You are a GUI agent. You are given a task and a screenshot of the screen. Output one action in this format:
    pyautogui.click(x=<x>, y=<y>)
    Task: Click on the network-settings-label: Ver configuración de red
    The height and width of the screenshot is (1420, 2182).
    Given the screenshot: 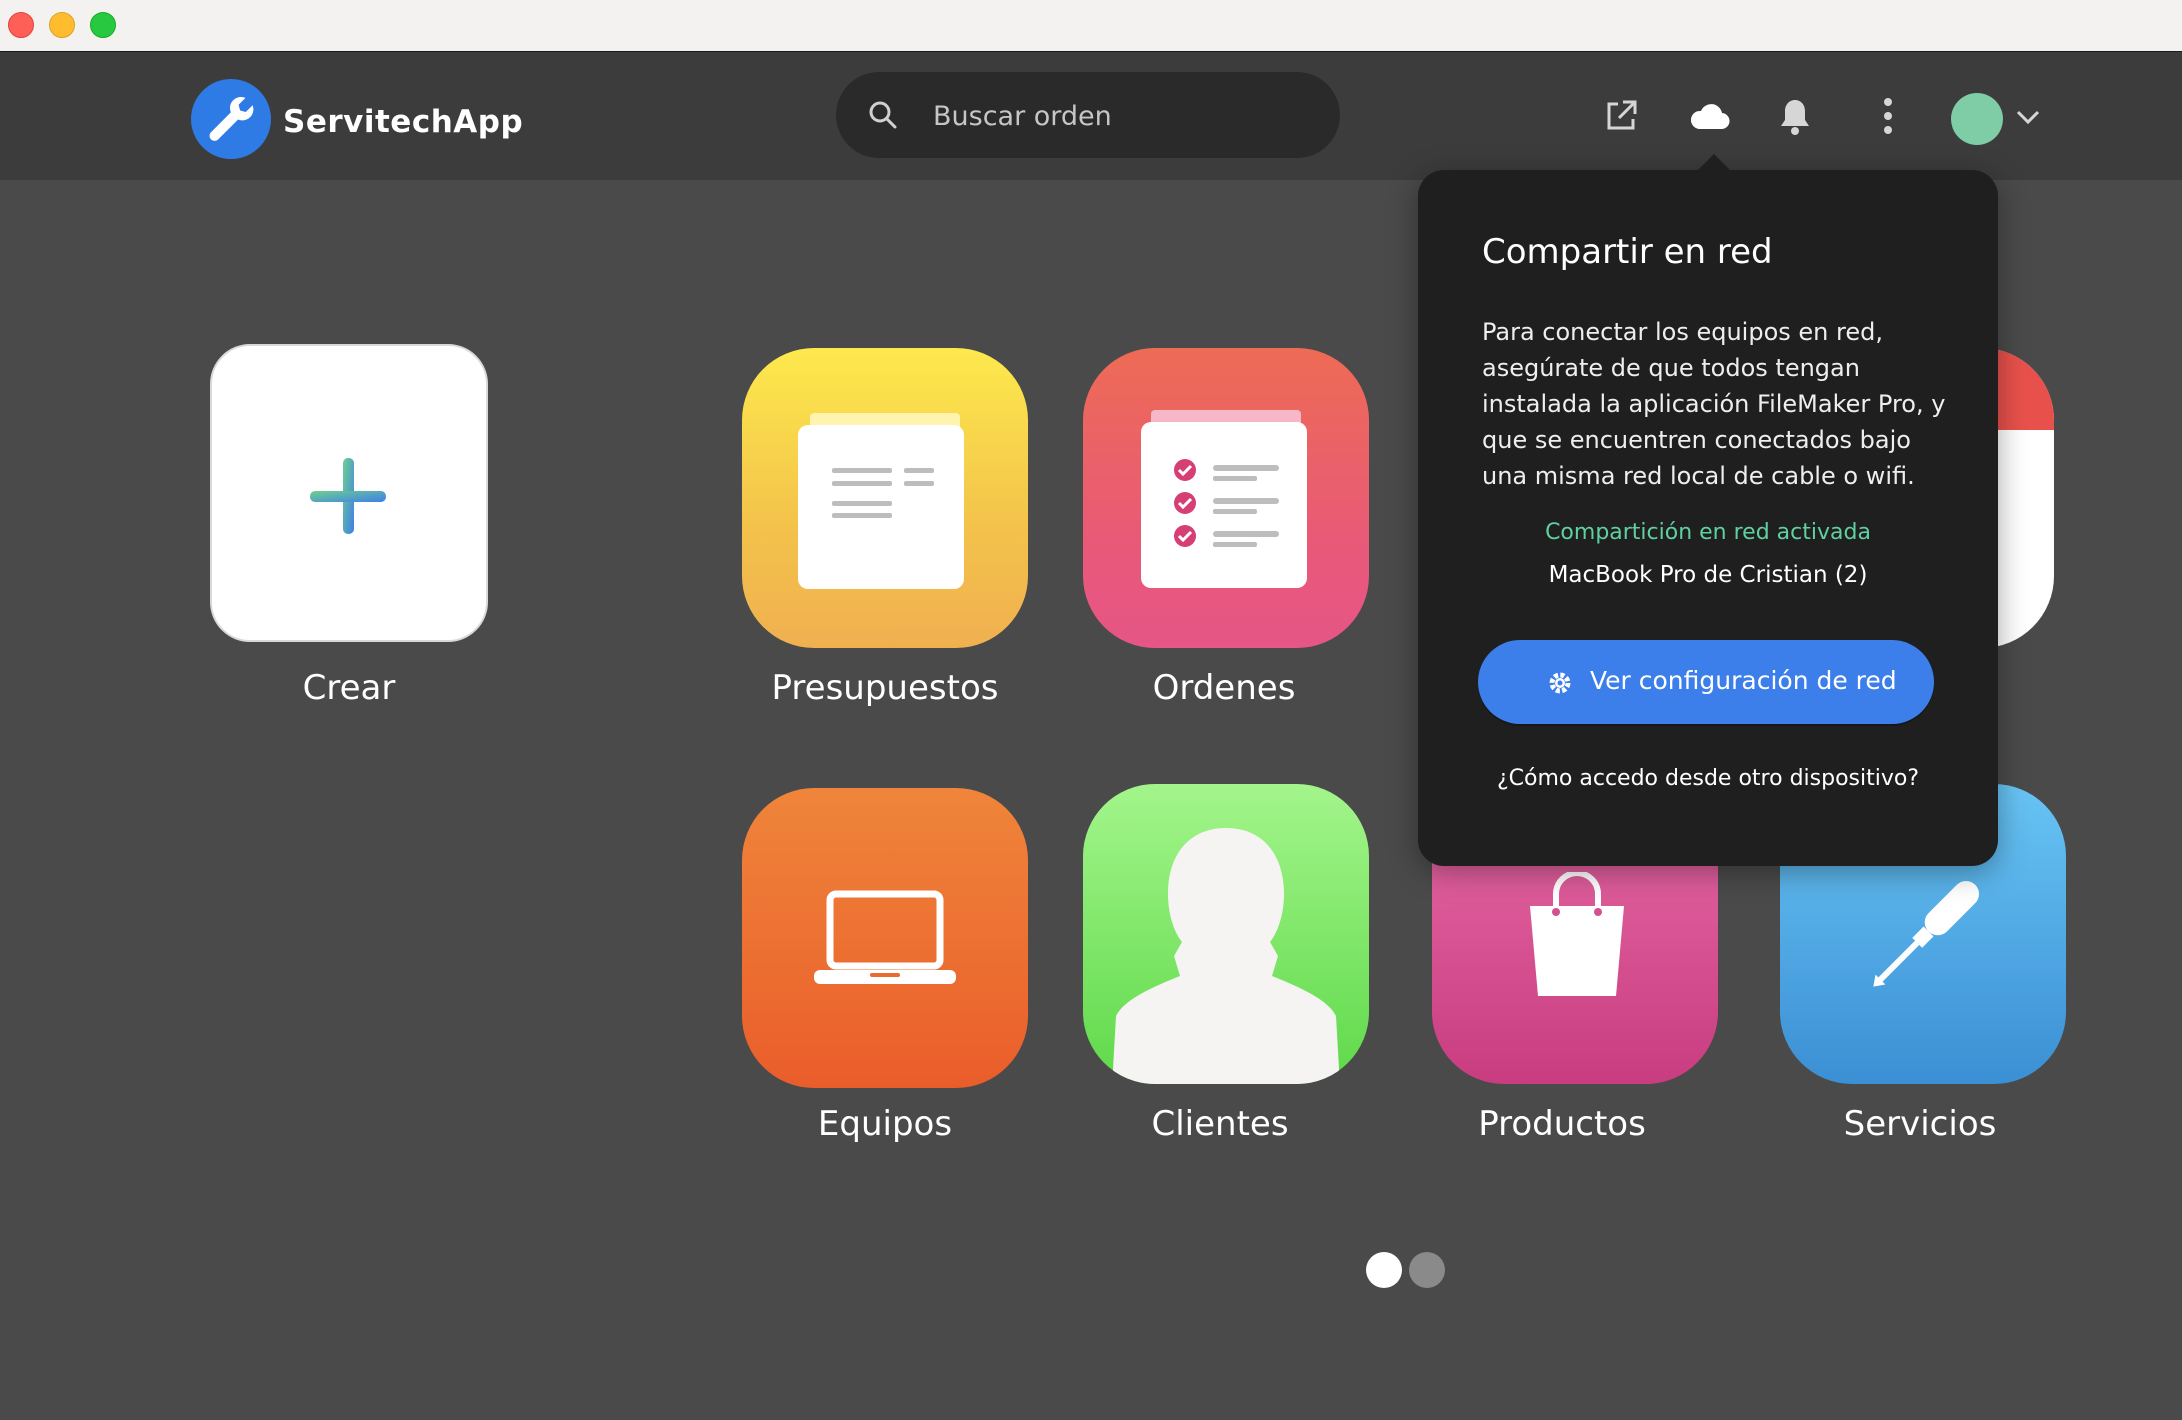 What is the action you would take?
    pyautogui.click(x=1743, y=680)
    